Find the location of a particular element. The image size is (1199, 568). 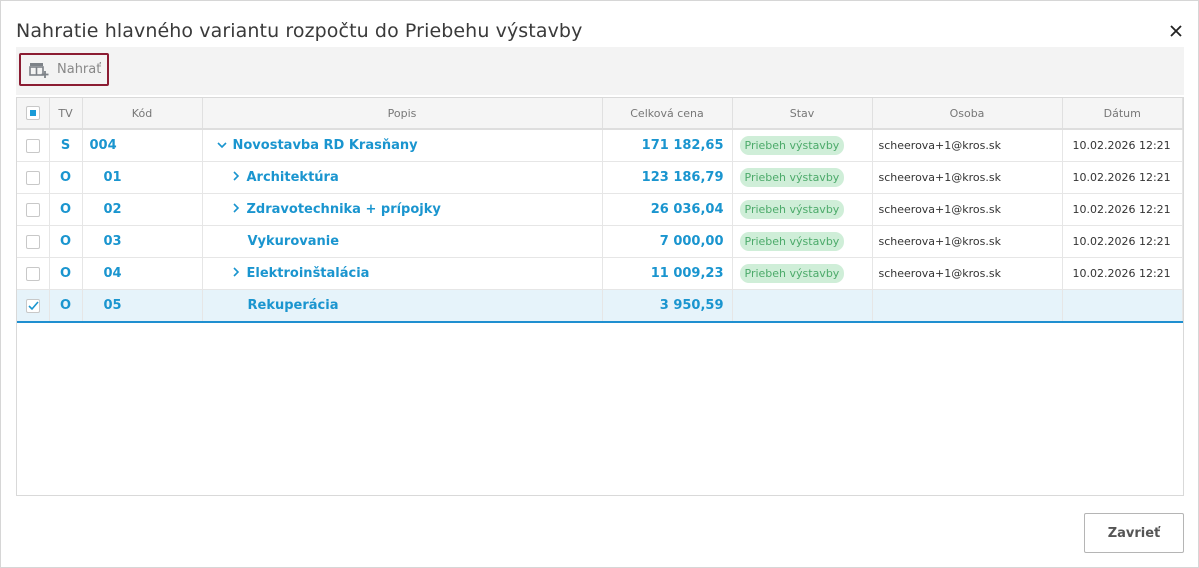

table-add-icon is located at coordinates (39, 70).